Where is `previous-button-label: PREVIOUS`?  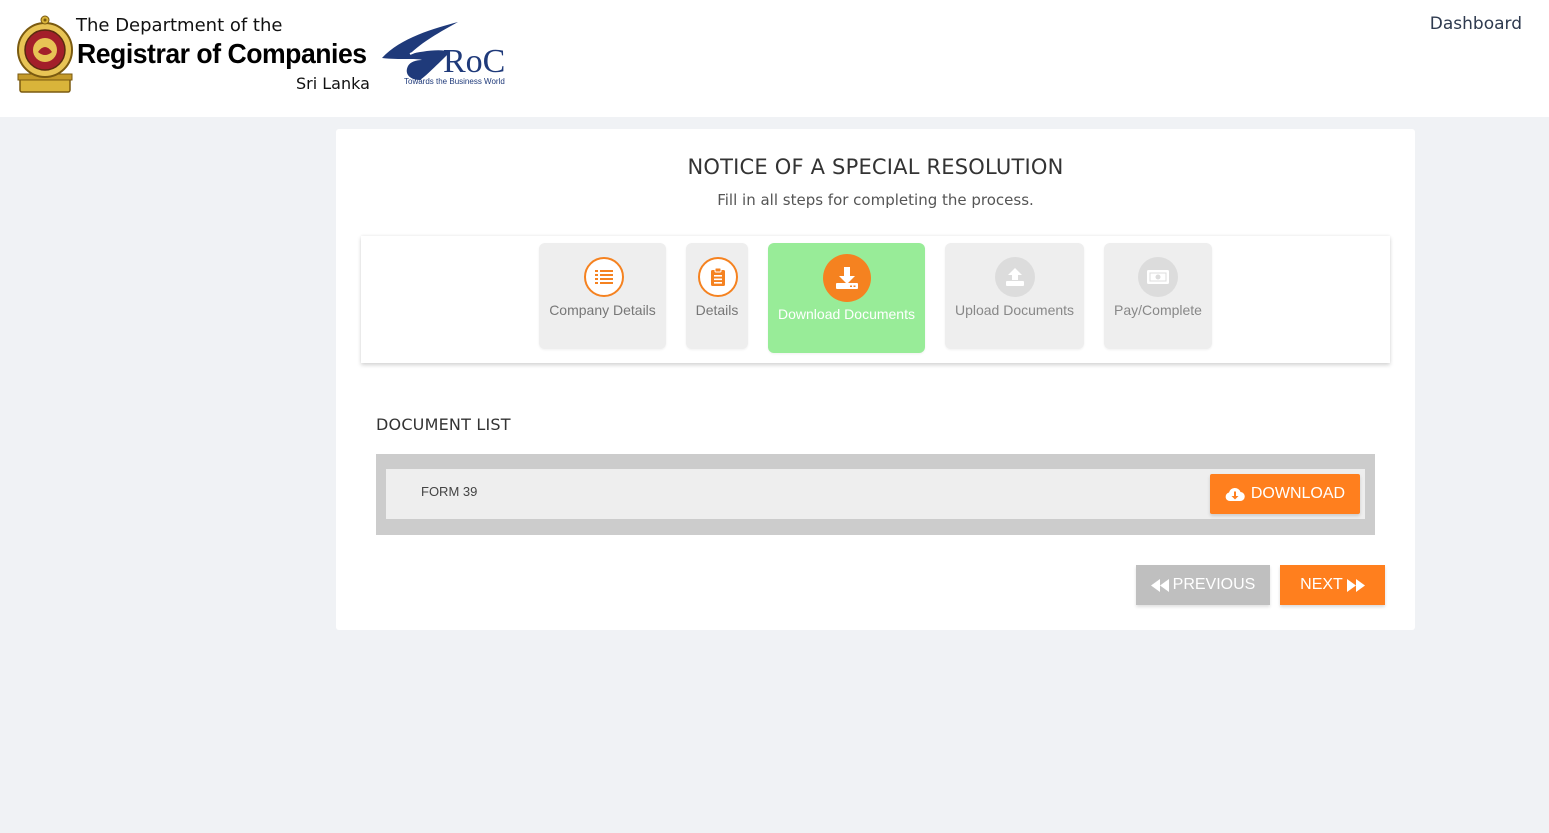 previous-button-label: PREVIOUS is located at coordinates (1214, 584).